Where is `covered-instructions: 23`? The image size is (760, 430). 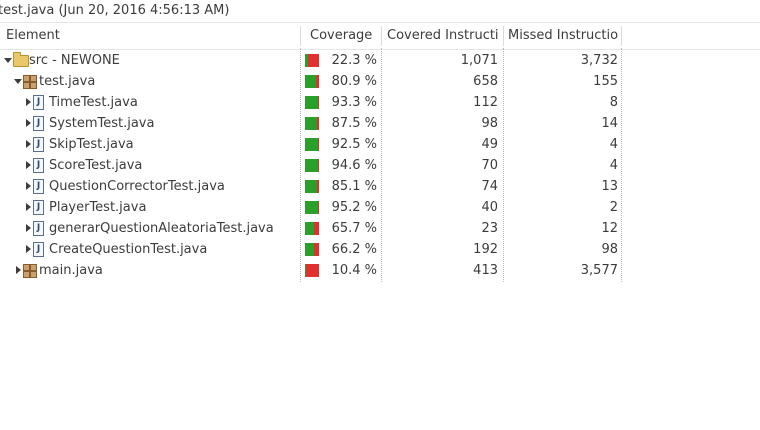
covered-instructions: 23 is located at coordinates (489, 228).